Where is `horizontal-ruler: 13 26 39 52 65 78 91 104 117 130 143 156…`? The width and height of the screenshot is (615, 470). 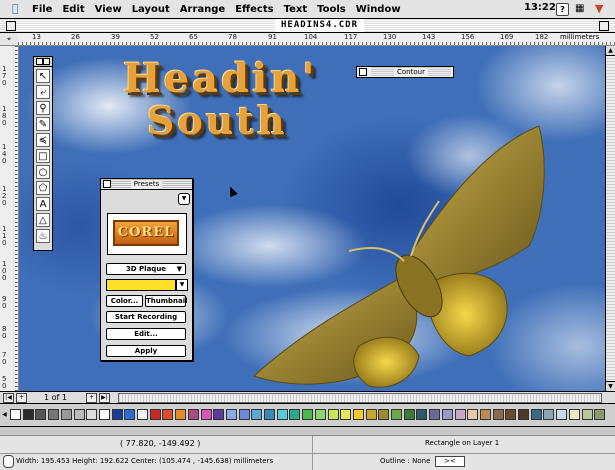 horizontal-ruler: 13 26 39 52 65 78 91 104 117 130 143 156… is located at coordinates (316, 39).